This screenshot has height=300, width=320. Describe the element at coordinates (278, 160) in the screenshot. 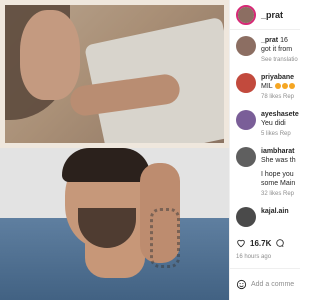

I see `comment-text: She was th` at that location.